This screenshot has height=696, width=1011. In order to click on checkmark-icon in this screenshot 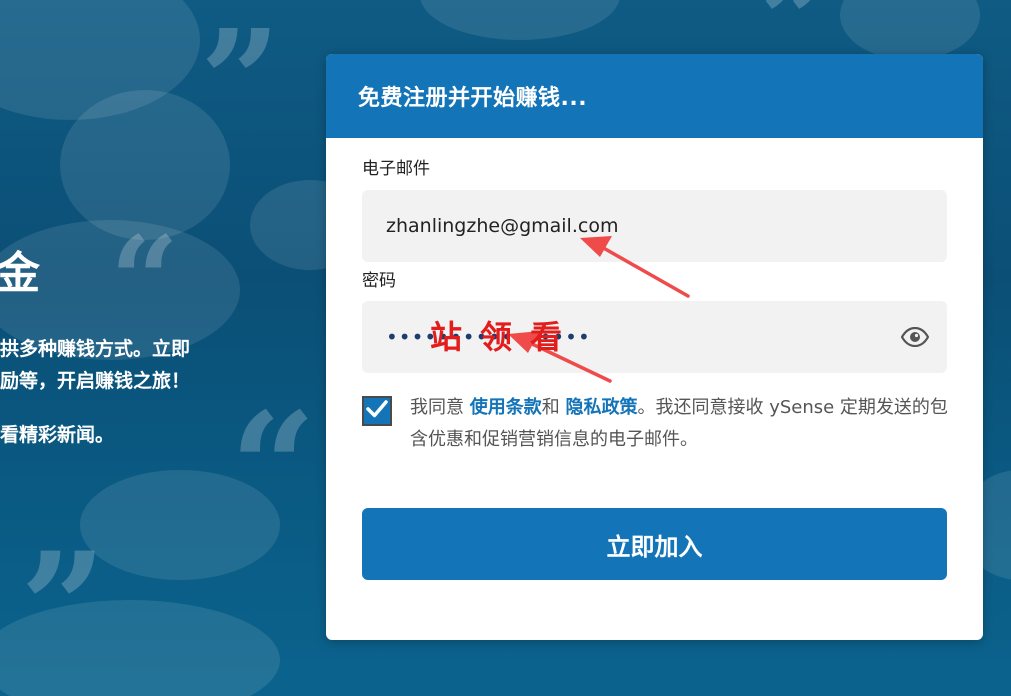, I will do `click(377, 411)`.